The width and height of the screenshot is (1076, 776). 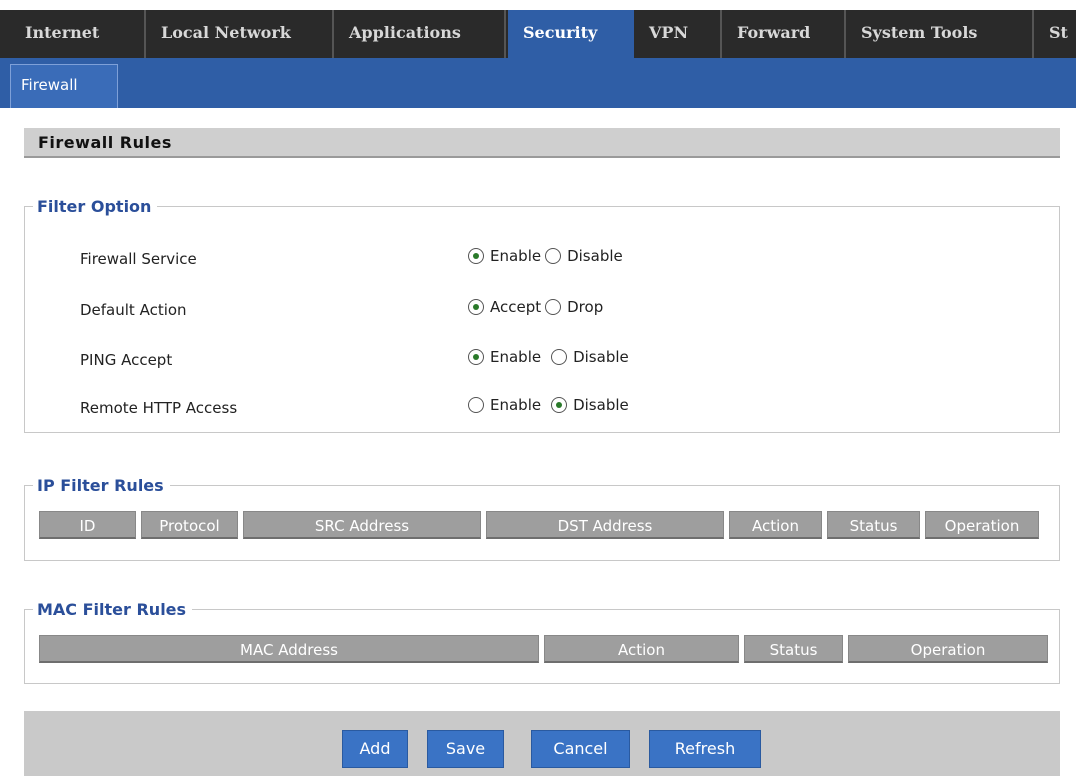 I want to click on column-header-id: ID, so click(x=87, y=525).